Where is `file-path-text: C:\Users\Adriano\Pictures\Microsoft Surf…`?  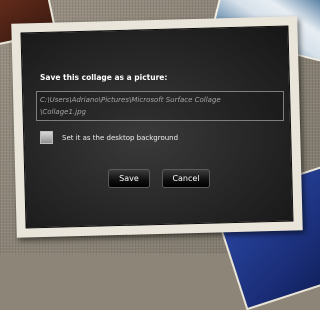 file-path-text: C:\Users\Adriano\Pictures\Microsoft Surf… is located at coordinates (159, 106).